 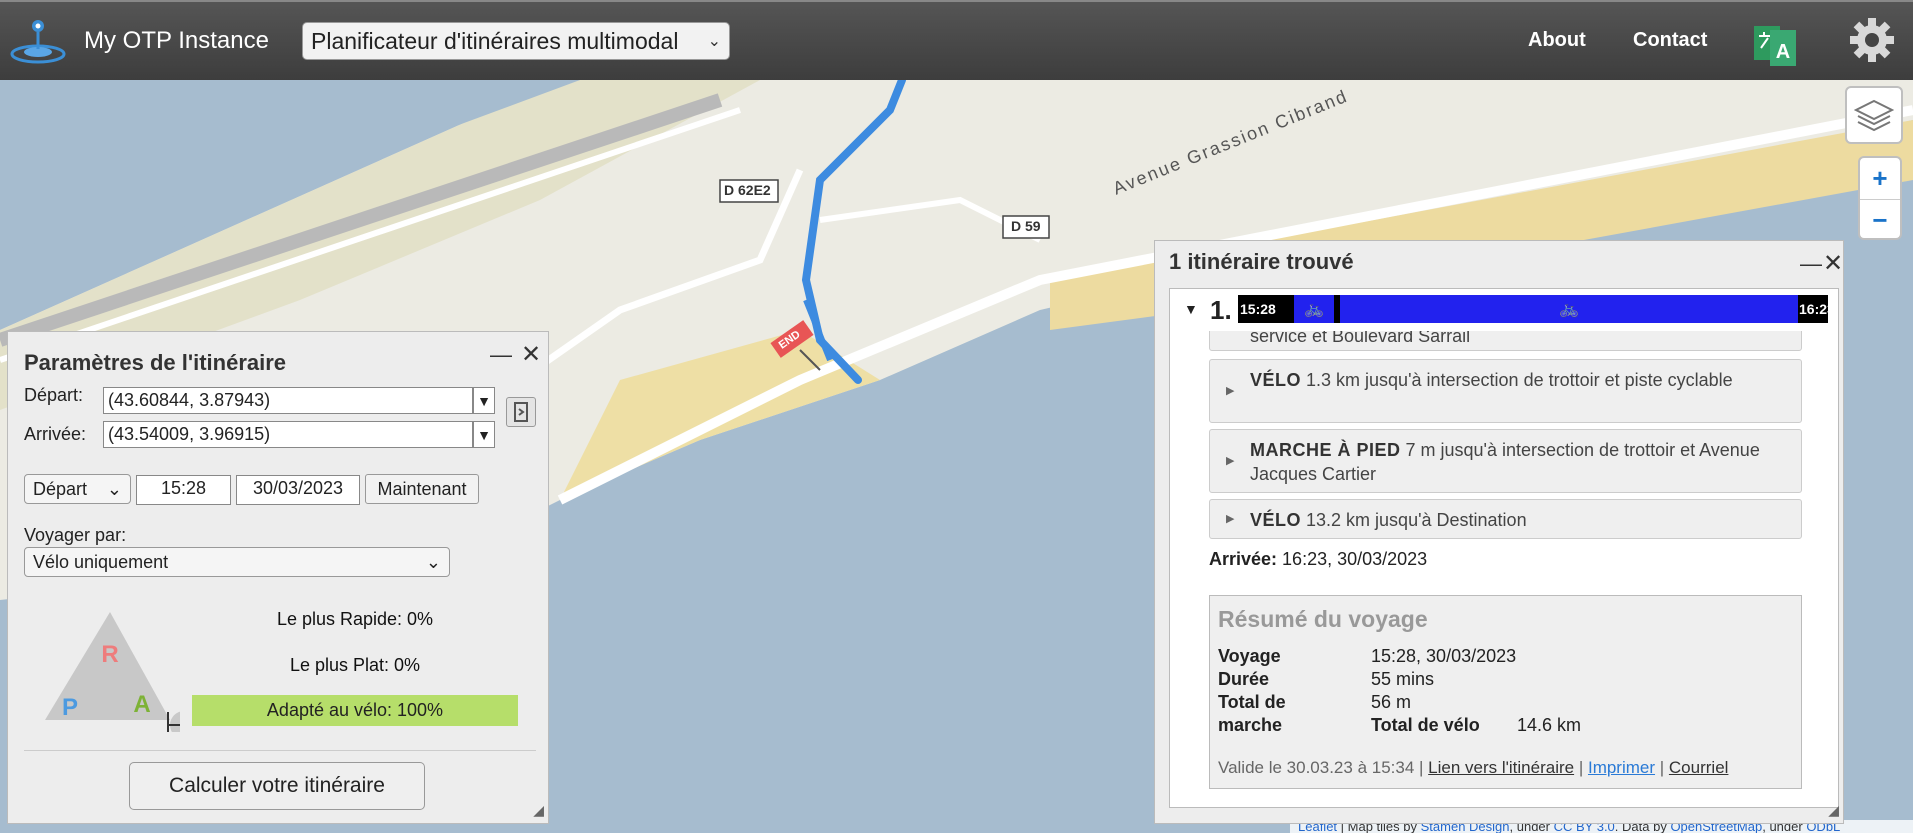 I want to click on panel-divider, so click(x=280, y=750).